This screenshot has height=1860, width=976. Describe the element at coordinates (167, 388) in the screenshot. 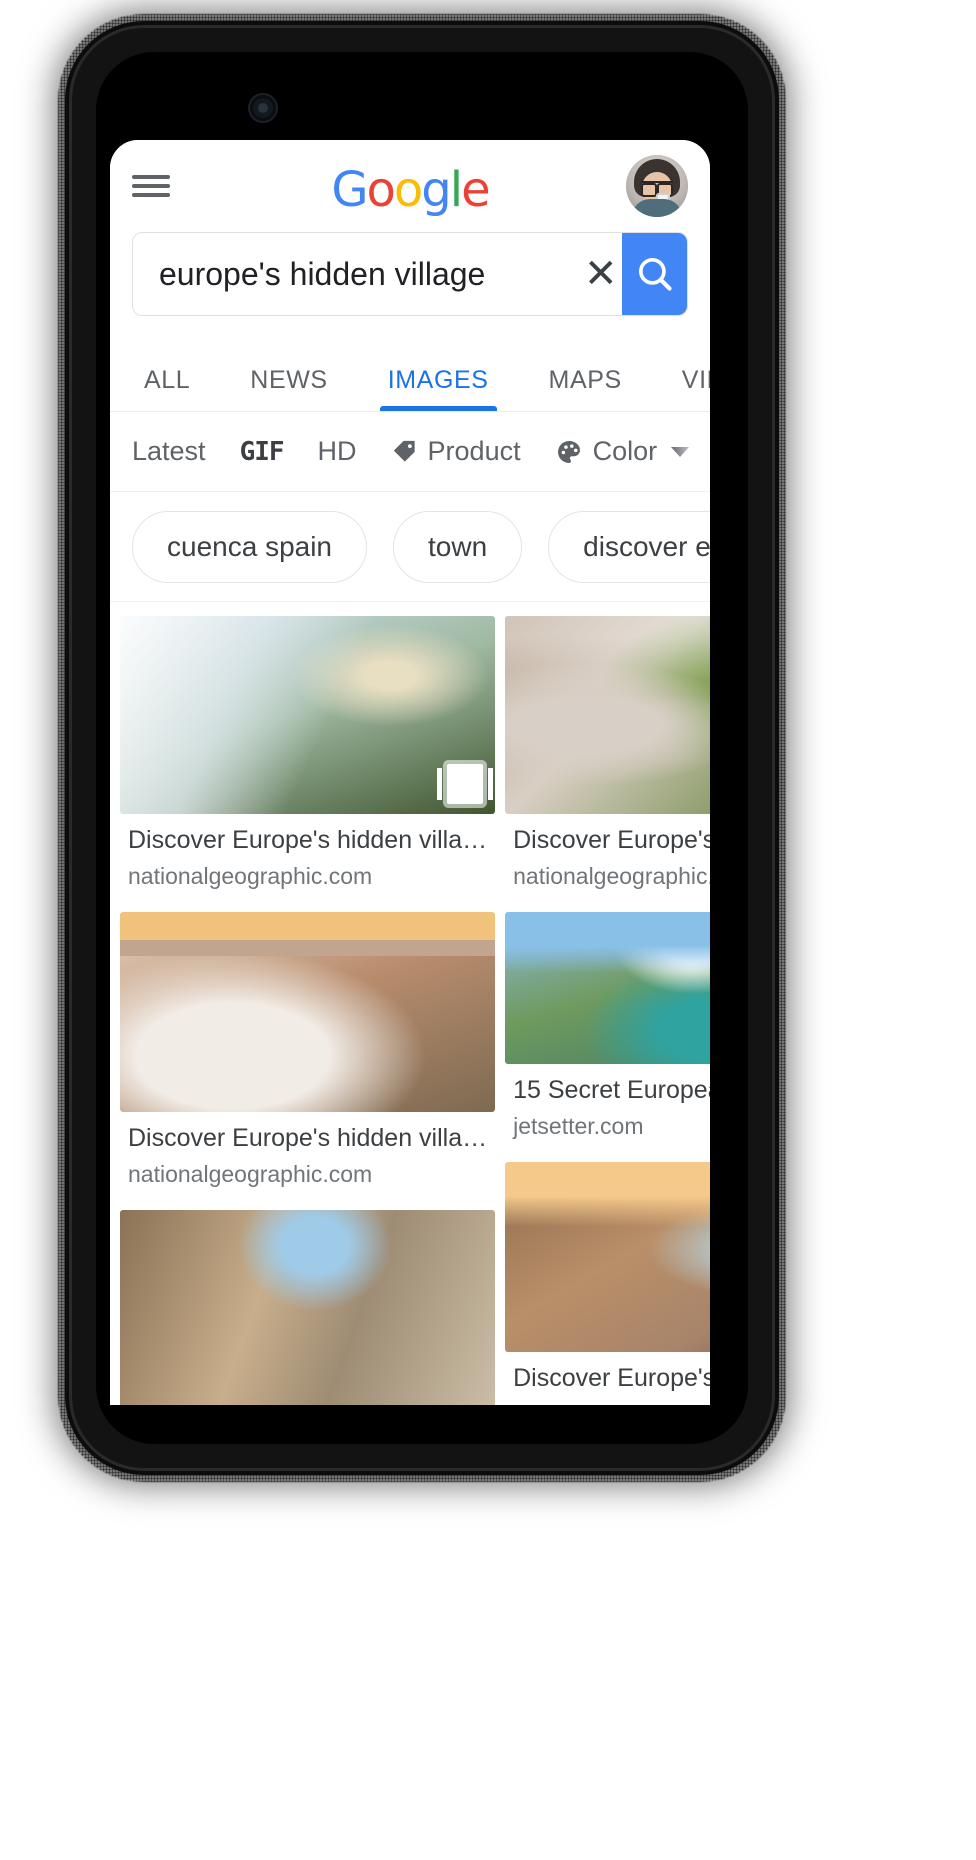

I see `tab-all: ALL` at that location.